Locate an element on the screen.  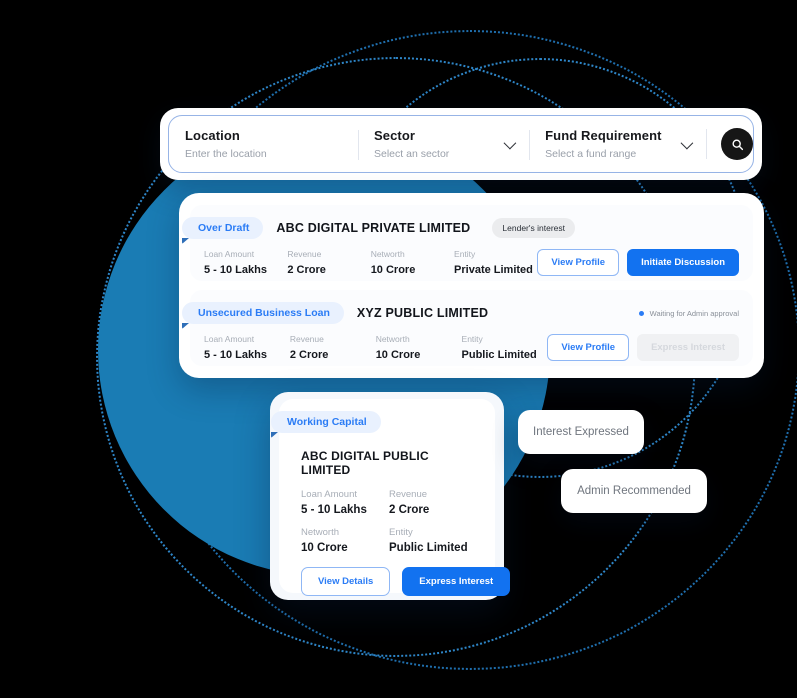
detail-card-title: ABC DIGITAL PUBLIC LIMITED is located at coordinates (365, 463).